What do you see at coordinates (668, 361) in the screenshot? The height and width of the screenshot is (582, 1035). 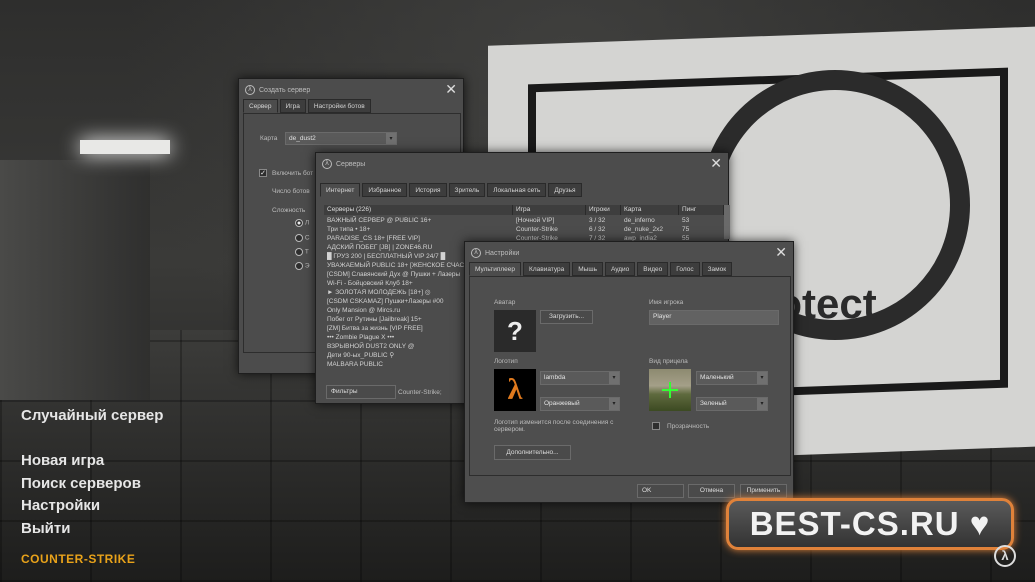 I see `crosshair-label: Вид прицела` at bounding box center [668, 361].